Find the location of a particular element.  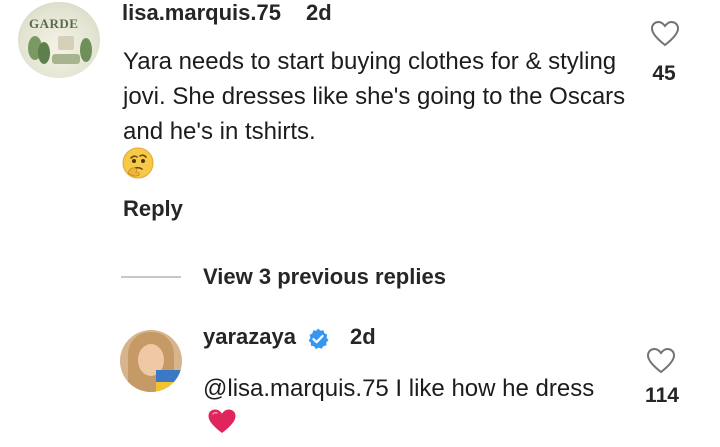

comment-username: lisa.marquis.75 is located at coordinates (201, 13).